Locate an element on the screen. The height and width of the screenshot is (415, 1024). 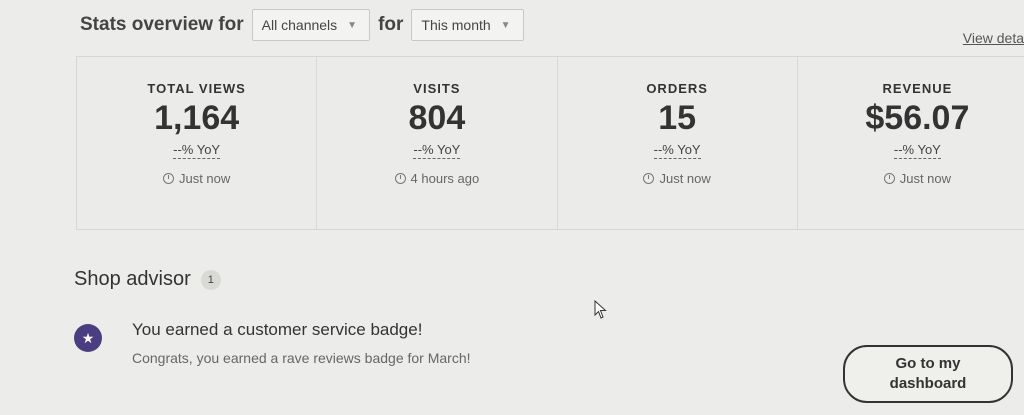
shop-advisor-header: Shop advisor 1 is located at coordinates (147, 279).